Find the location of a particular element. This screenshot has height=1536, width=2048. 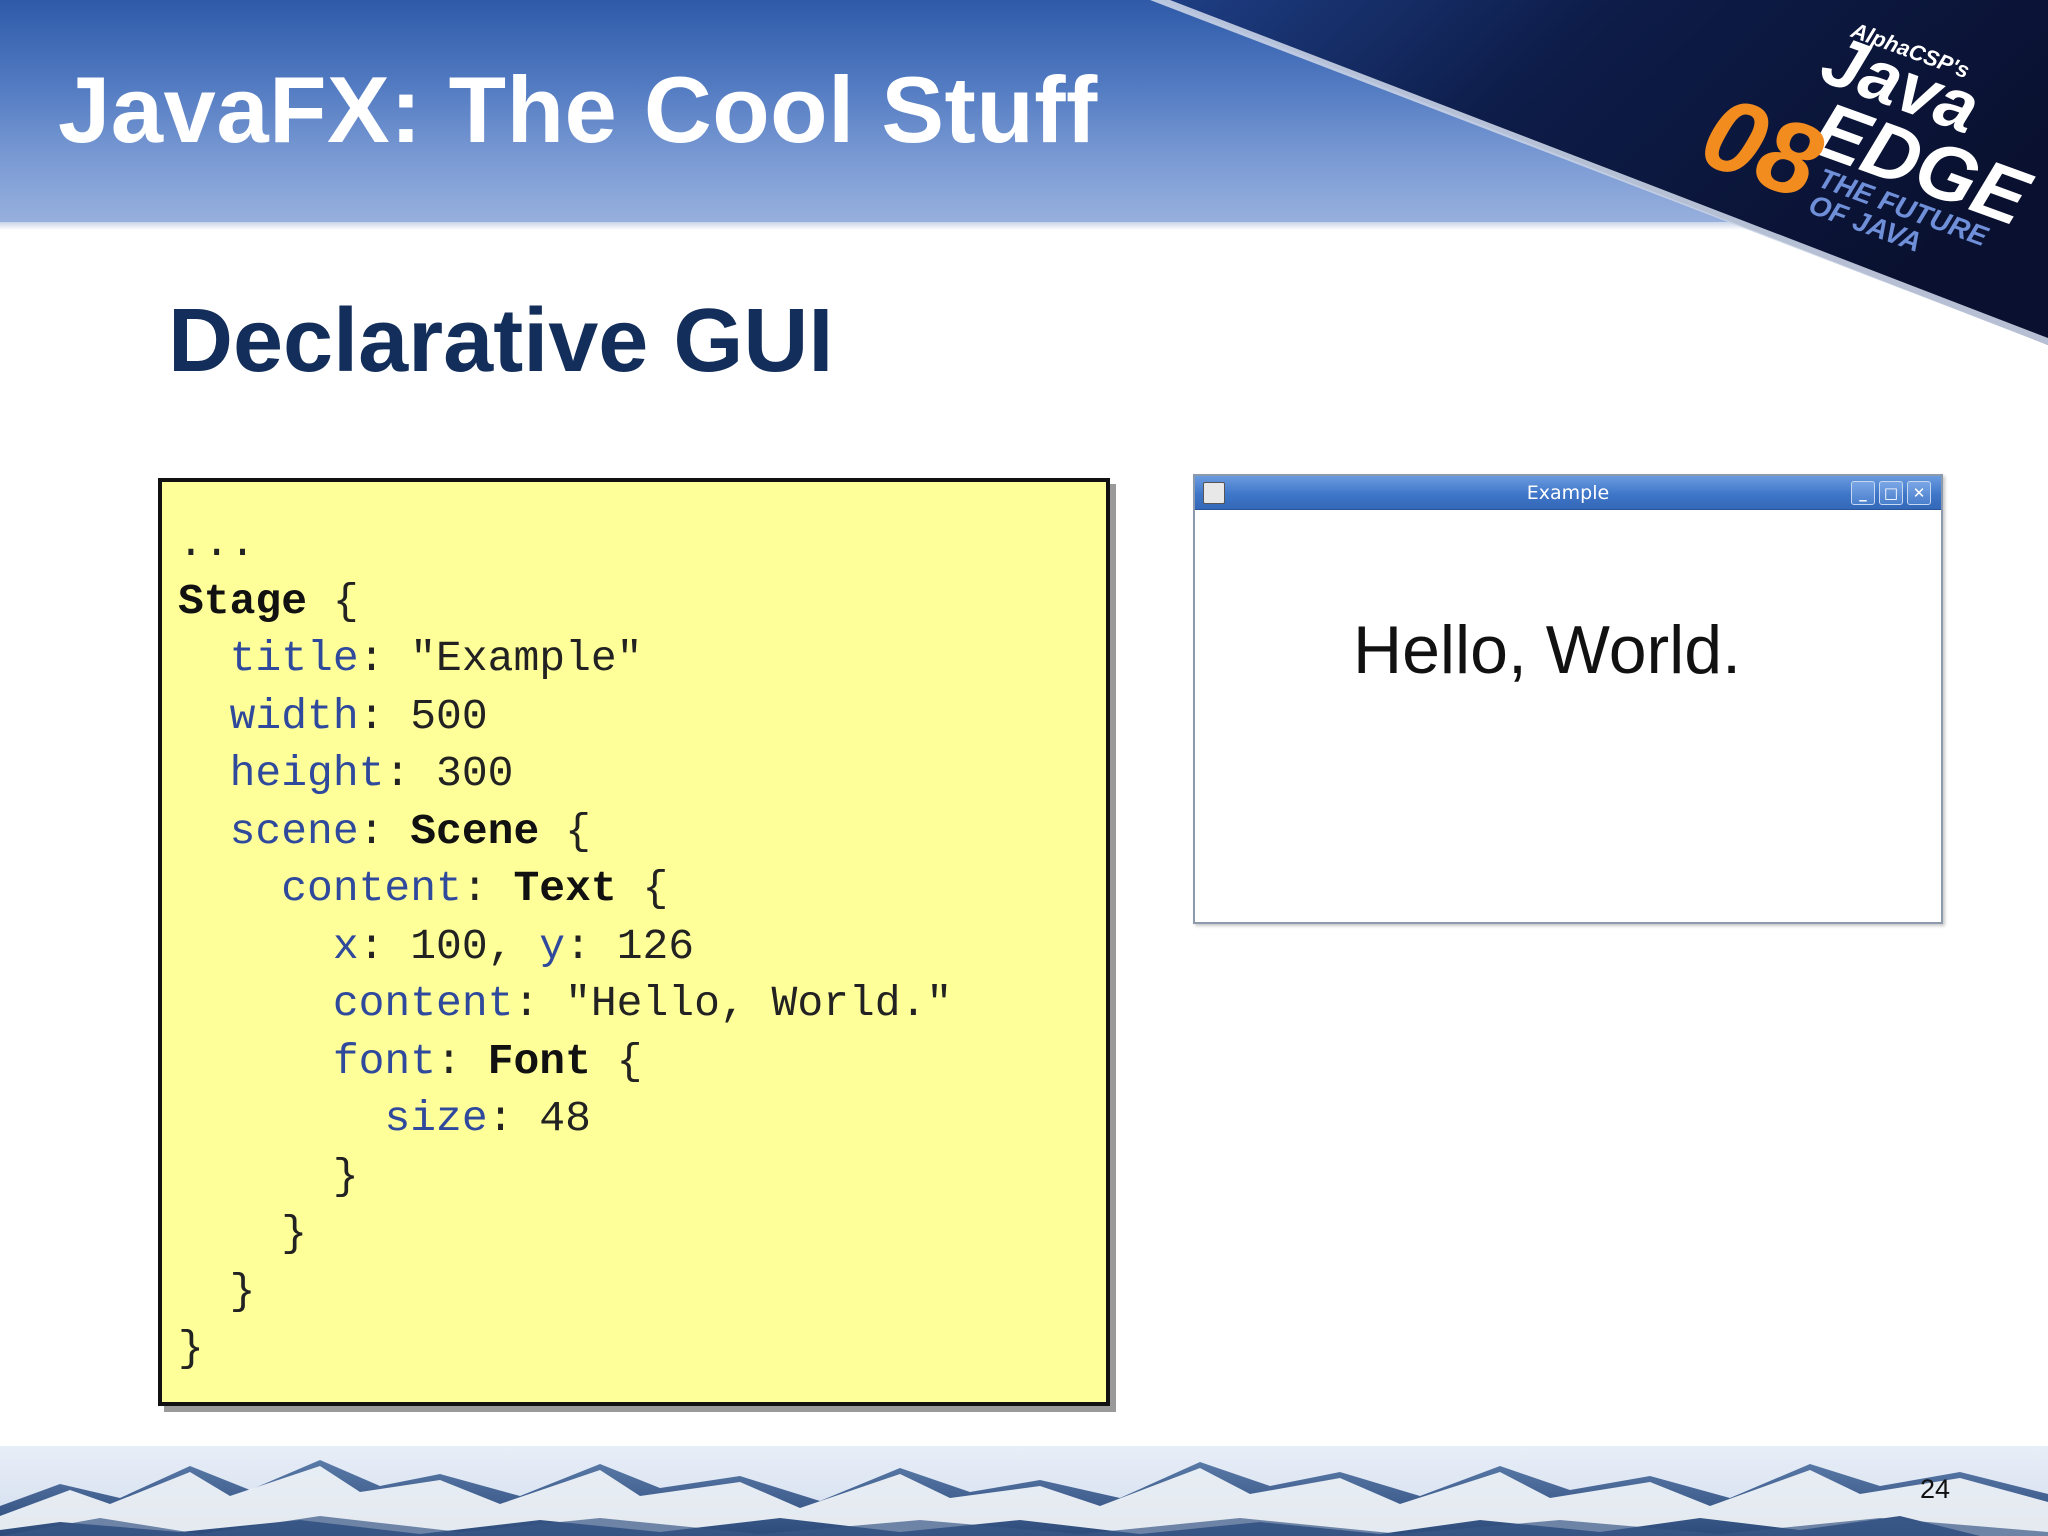

window-content: Hello, World. is located at coordinates (1568, 716).